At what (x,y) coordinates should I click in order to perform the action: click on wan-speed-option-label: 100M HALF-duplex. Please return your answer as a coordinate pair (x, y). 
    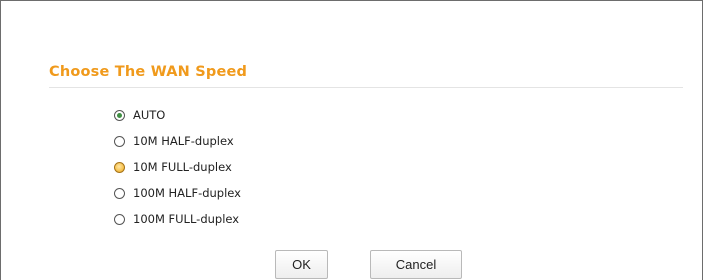
    Looking at the image, I should click on (187, 193).